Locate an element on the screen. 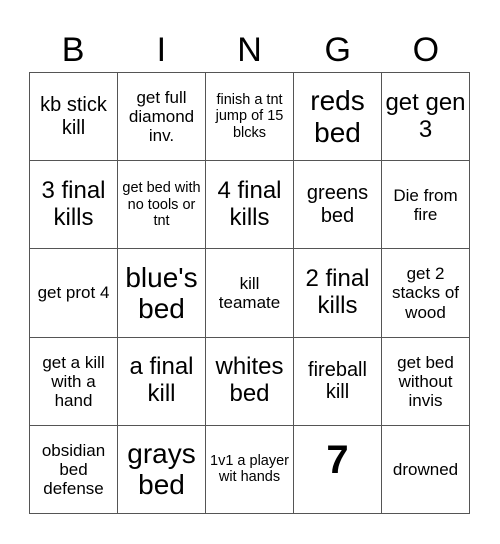 This screenshot has height=544, width=500. header-letter-n: N is located at coordinates (249, 50).